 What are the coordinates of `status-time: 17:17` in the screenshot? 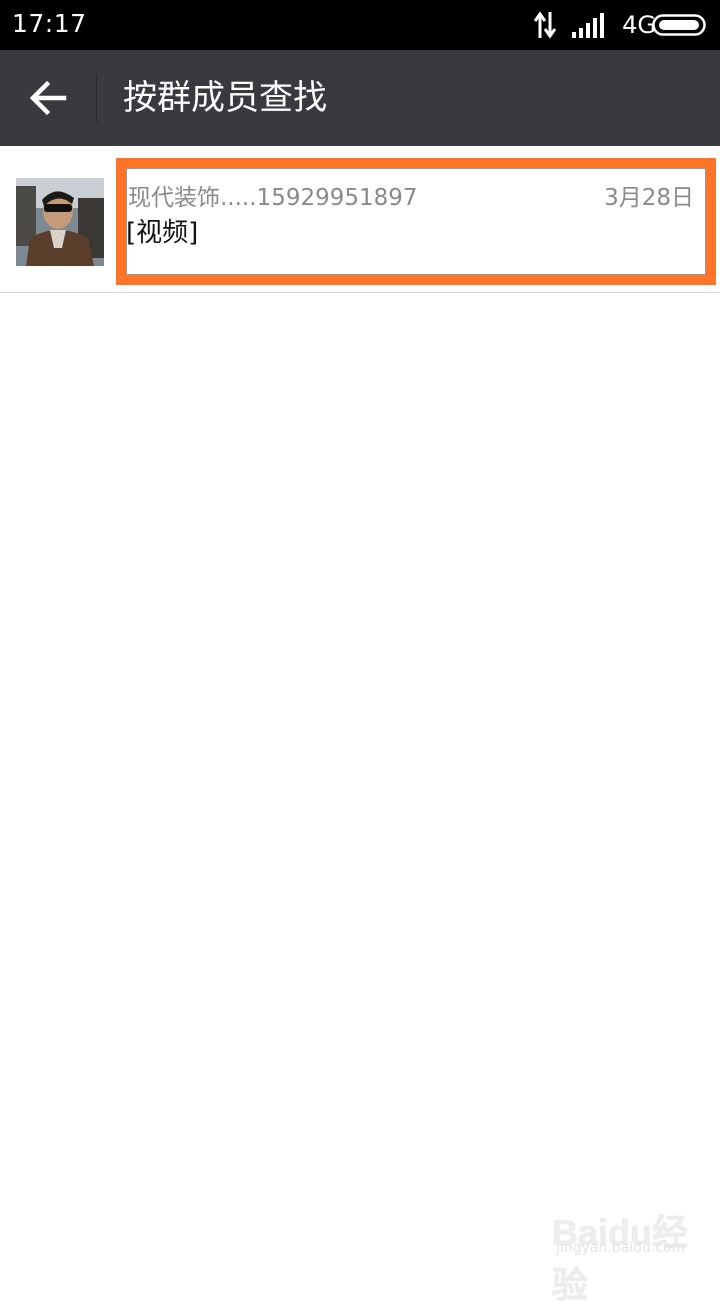 It's located at (49, 23).